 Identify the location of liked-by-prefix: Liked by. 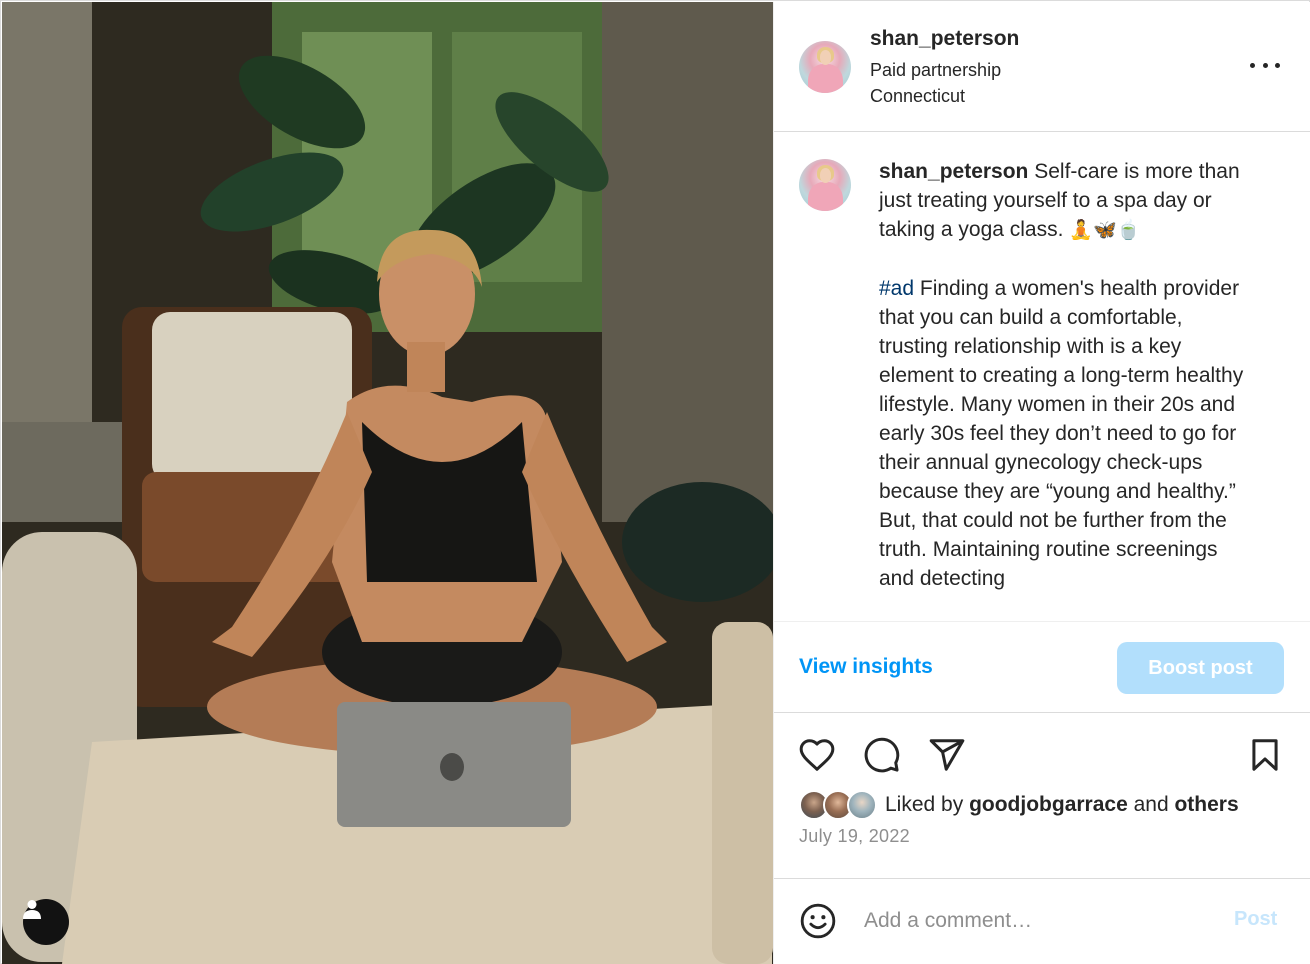
(927, 804).